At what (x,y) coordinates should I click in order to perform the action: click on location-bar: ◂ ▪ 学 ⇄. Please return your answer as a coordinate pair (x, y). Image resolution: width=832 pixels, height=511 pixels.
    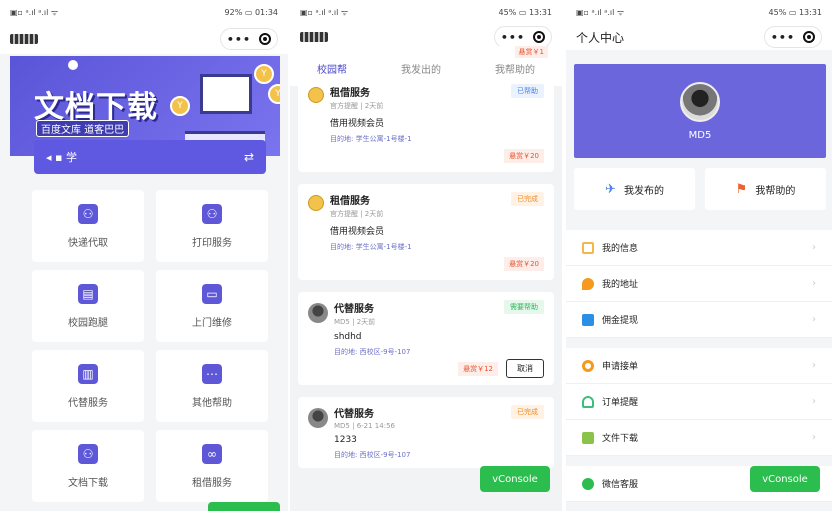
    Looking at the image, I should click on (150, 157).